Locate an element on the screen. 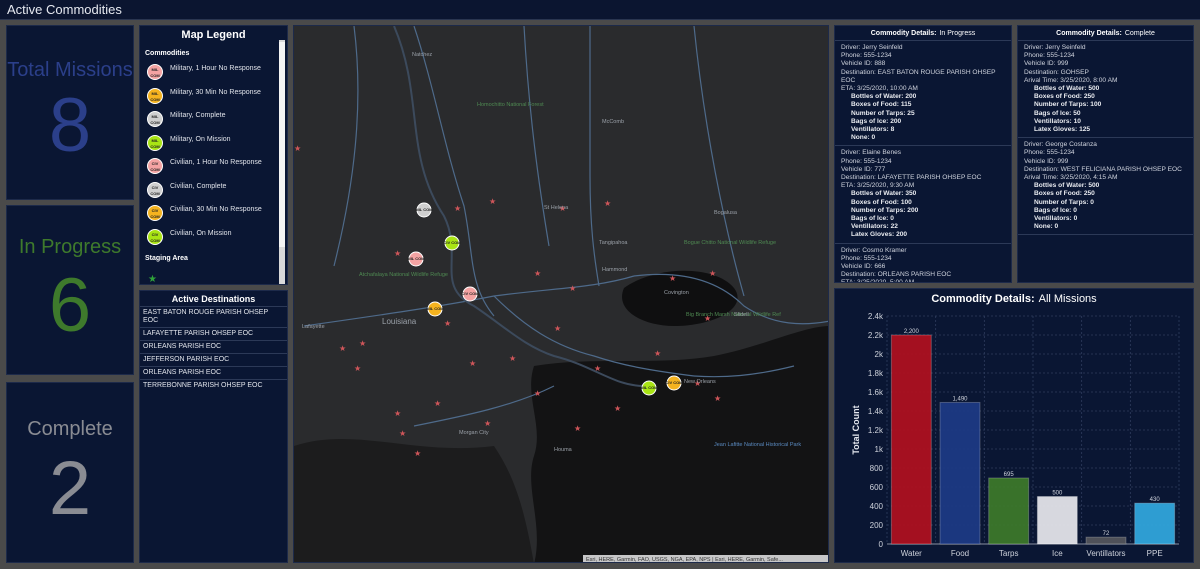  total-missions-value: 8 is located at coordinates (70, 125).